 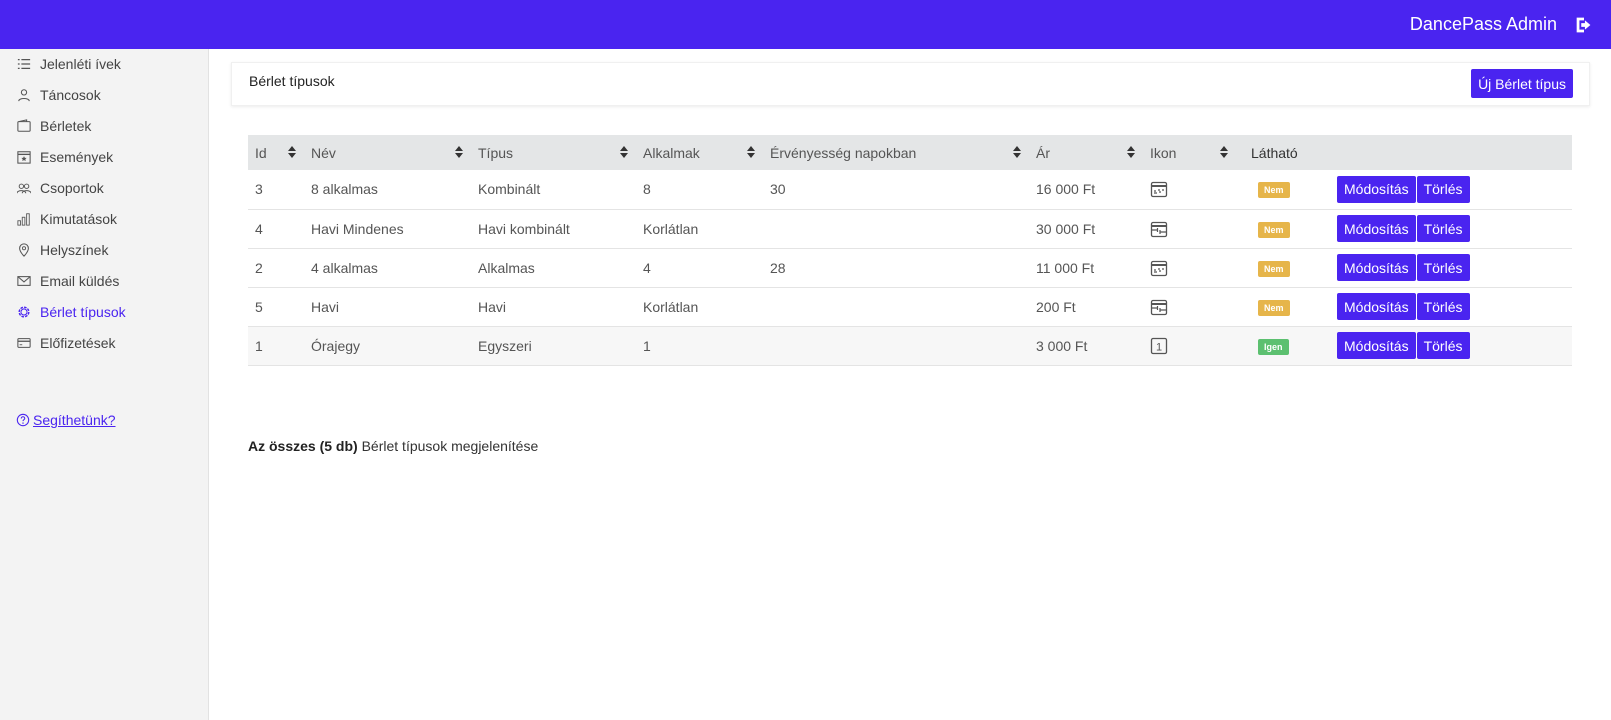 What do you see at coordinates (66, 219) in the screenshot?
I see `sidebar-item-kimutatasok: Kimutatások` at bounding box center [66, 219].